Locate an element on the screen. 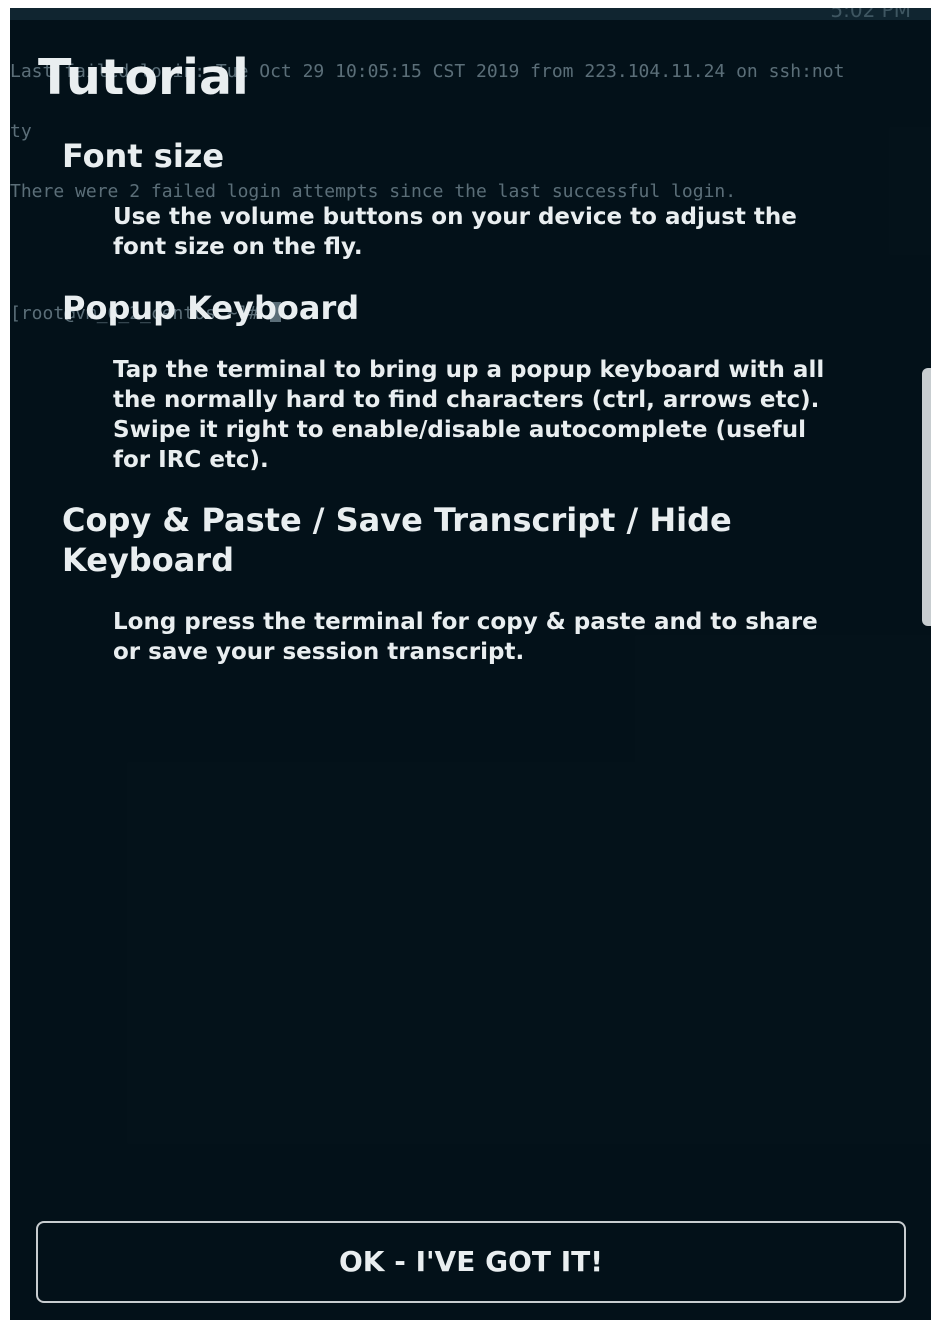 The width and height of the screenshot is (931, 1320). tutorial-title: Tutorial is located at coordinates (143, 77).